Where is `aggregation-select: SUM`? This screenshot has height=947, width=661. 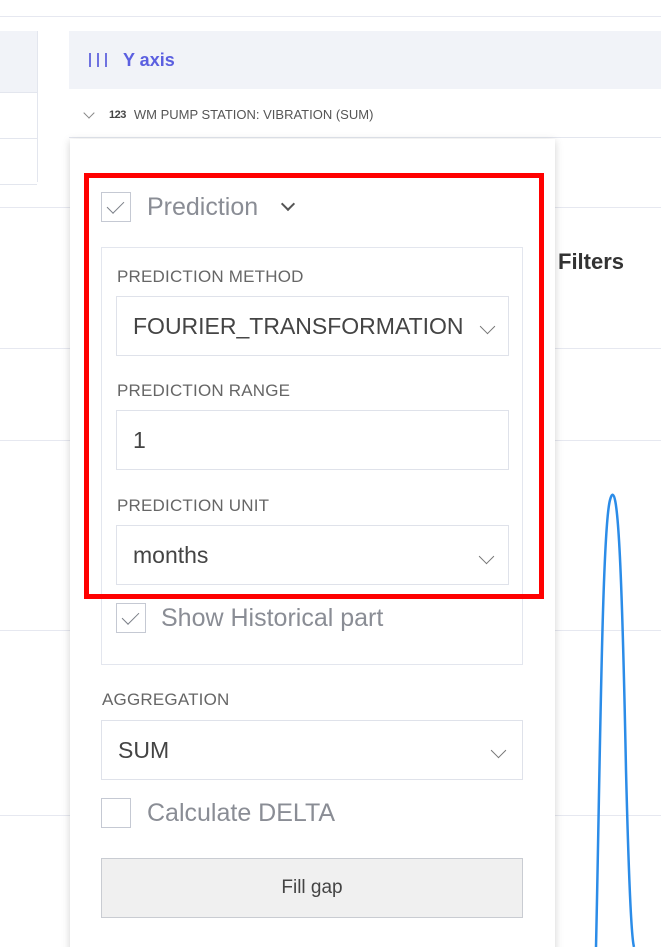 aggregation-select: SUM is located at coordinates (312, 750).